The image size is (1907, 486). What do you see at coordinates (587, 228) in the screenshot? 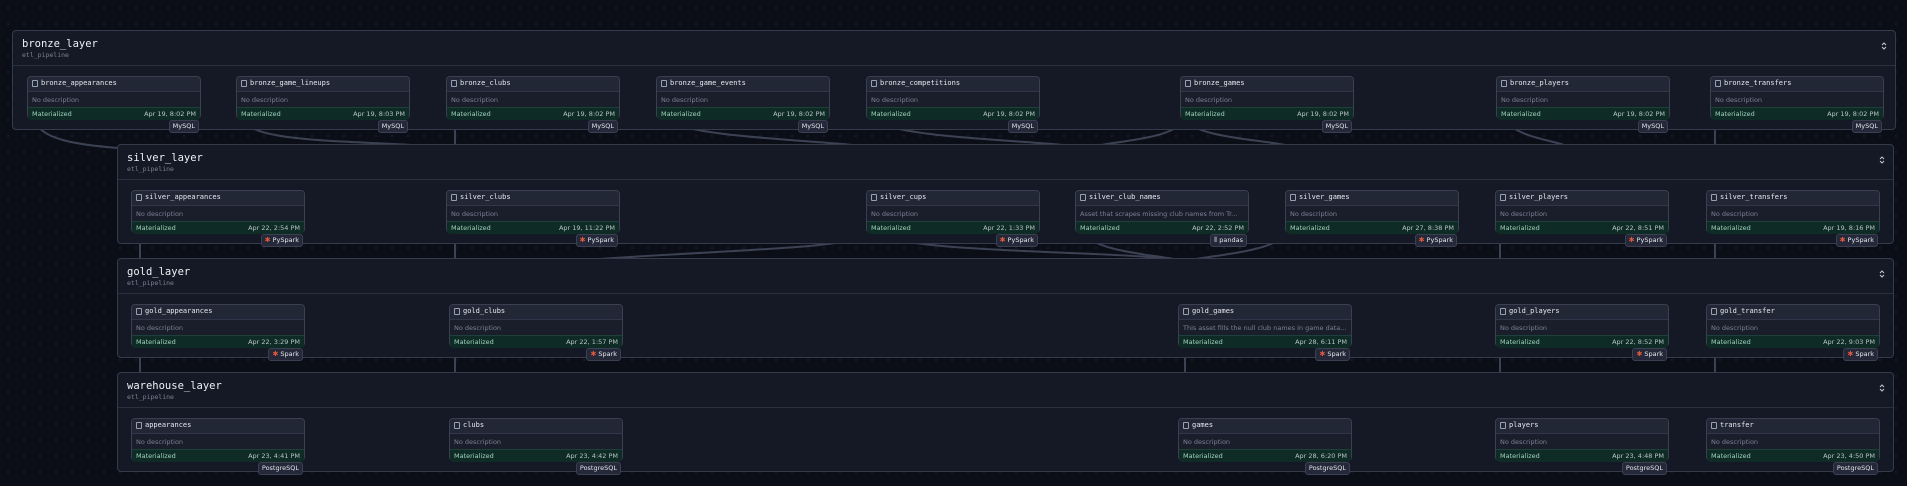
I see `materialized-timestamp: Apr 19, 11:22 PM` at bounding box center [587, 228].